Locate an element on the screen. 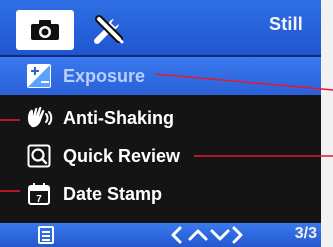 The image size is (333, 247). page-indicator: 3/3 is located at coordinates (305, 233).